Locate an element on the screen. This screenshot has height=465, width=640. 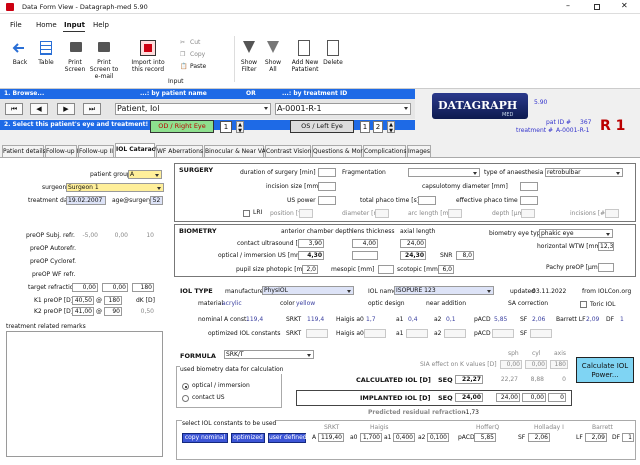
impl-seq-1: 24,00 is located at coordinates (508, 397).